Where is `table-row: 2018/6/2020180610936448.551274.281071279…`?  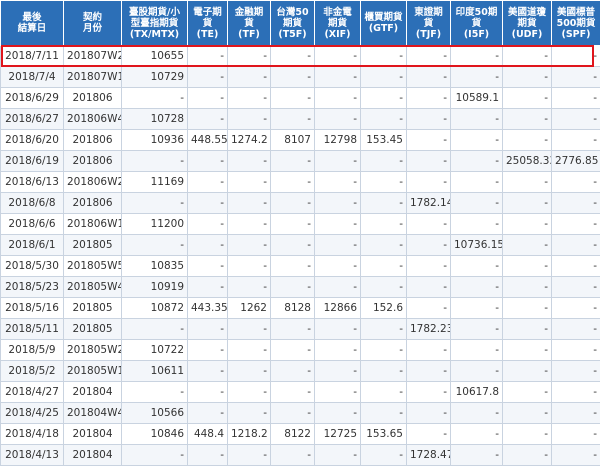 table-row: 2018/6/2020180610936448.551274.281071279… is located at coordinates (300, 140).